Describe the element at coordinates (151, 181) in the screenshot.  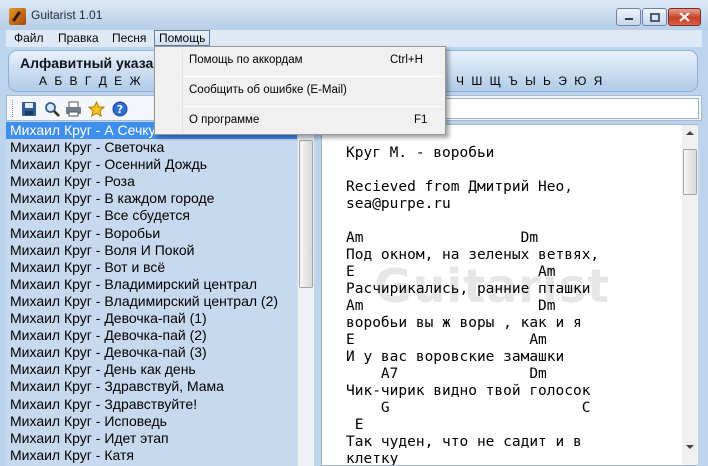
I see `song-list-item: Михаил Круг - Роза` at that location.